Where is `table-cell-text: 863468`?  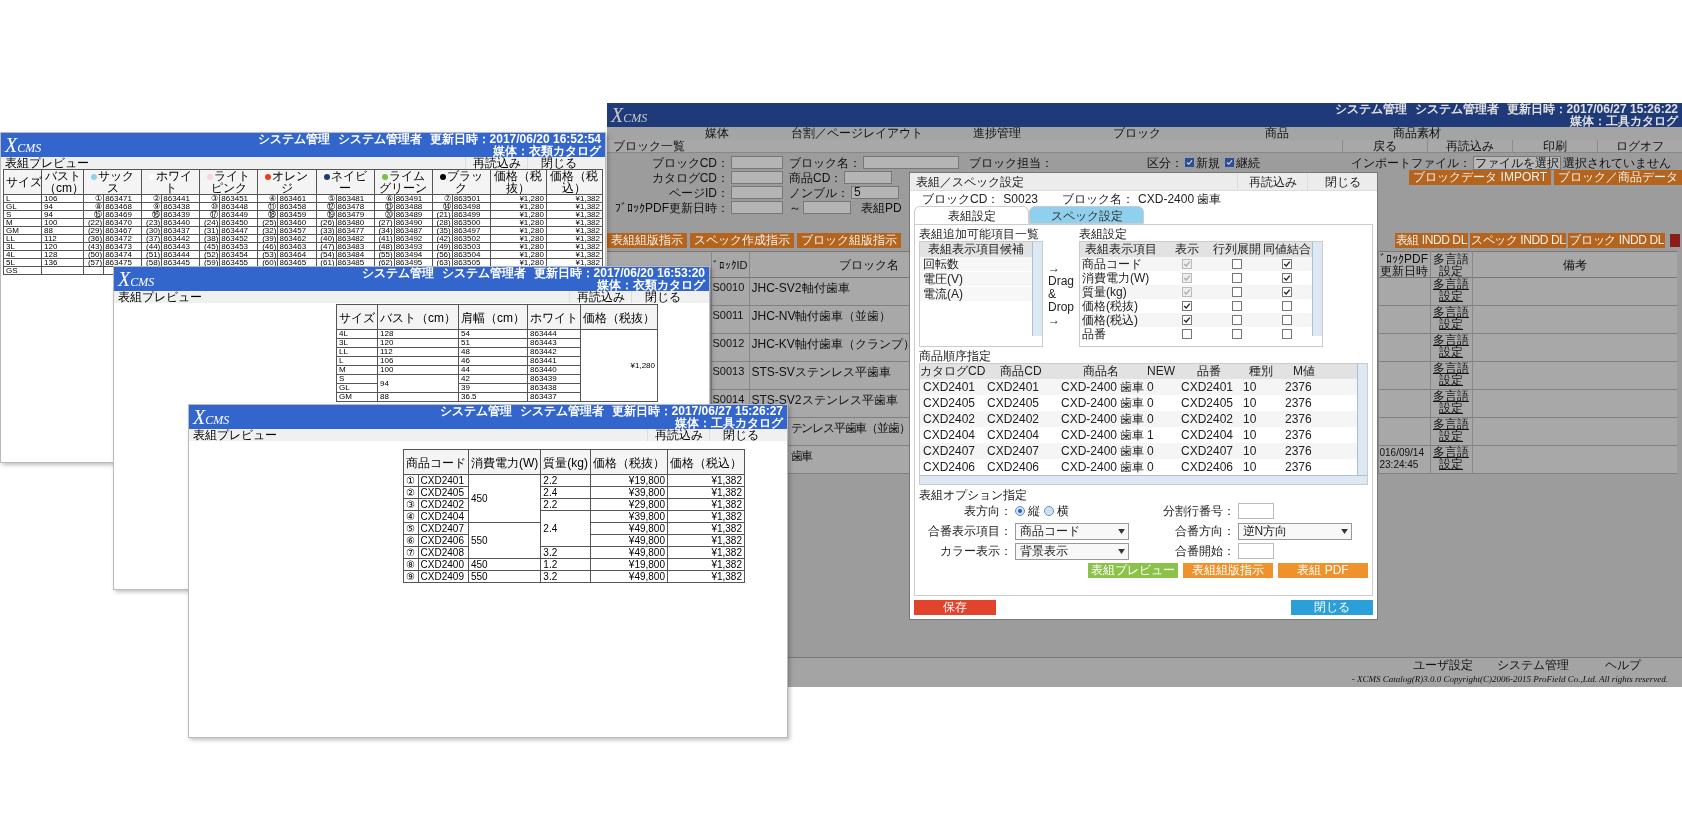 table-cell-text: 863468 is located at coordinates (119, 206).